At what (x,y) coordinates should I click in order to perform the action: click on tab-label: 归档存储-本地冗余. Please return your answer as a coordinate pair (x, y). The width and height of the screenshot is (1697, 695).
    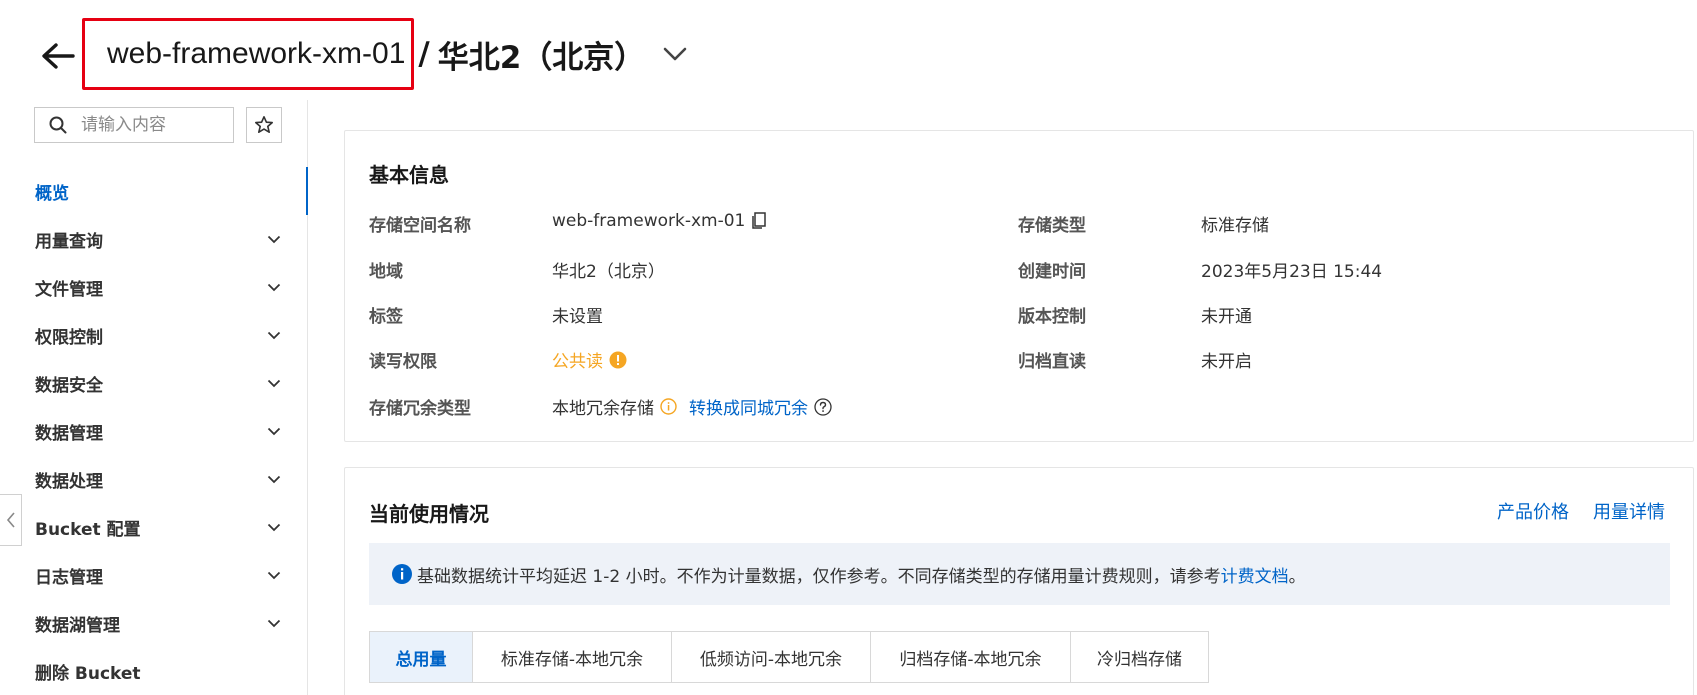
    Looking at the image, I should click on (970, 659).